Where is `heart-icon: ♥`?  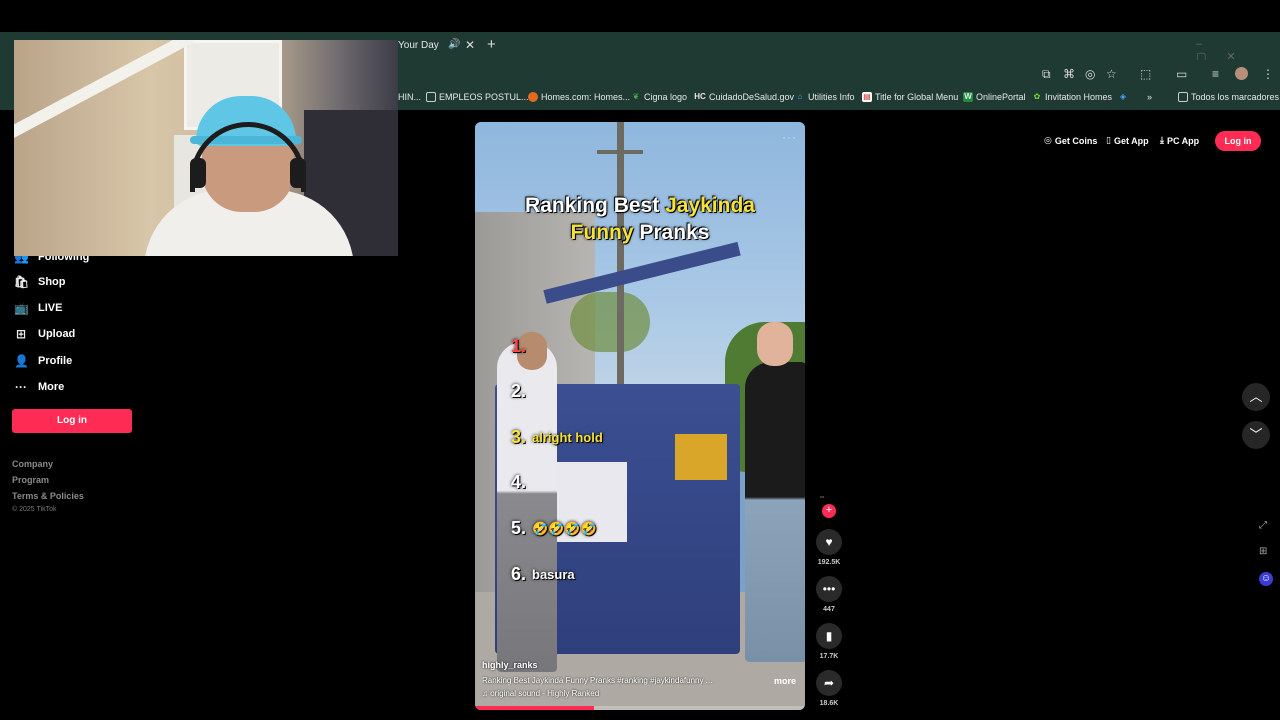 heart-icon: ♥ is located at coordinates (829, 542).